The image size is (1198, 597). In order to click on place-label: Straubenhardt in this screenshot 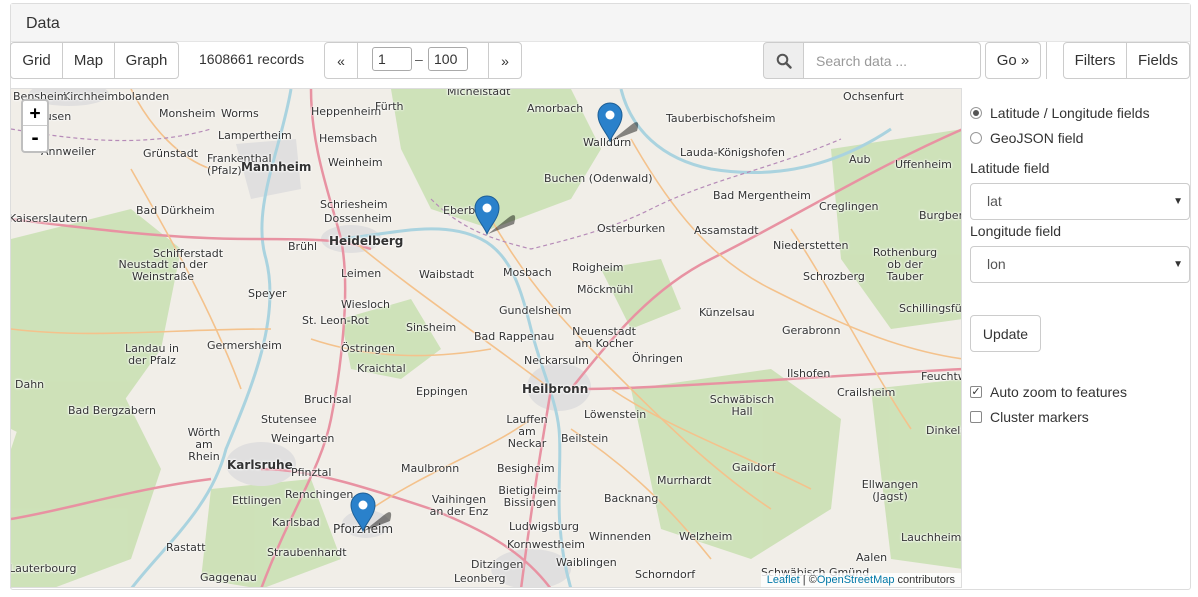, I will do `click(307, 552)`.